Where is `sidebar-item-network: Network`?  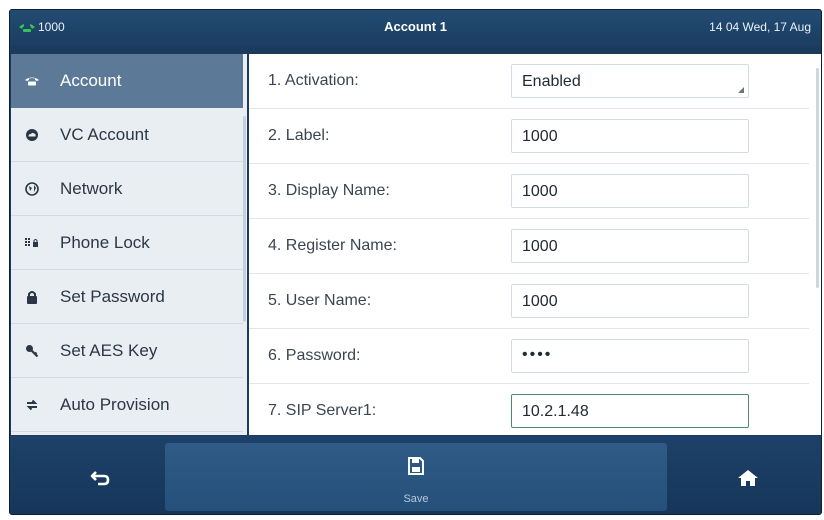 sidebar-item-network: Network is located at coordinates (127, 189).